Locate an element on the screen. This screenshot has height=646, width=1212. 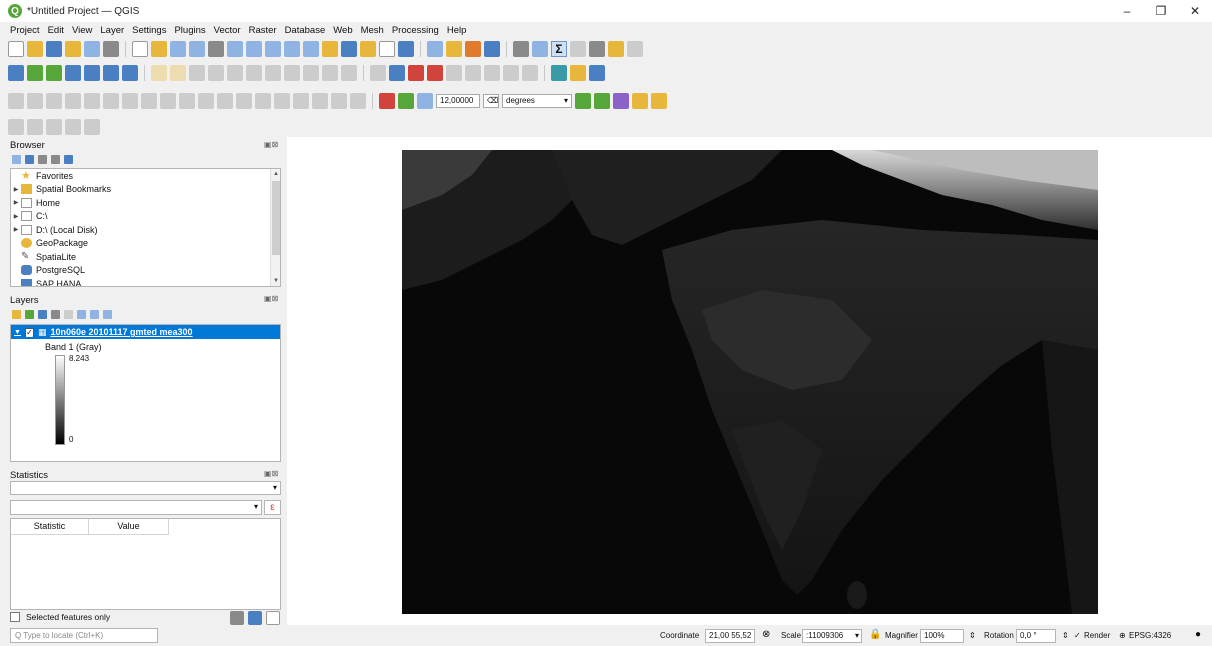
close-button: ✕ is located at coordinates (1195, 11).